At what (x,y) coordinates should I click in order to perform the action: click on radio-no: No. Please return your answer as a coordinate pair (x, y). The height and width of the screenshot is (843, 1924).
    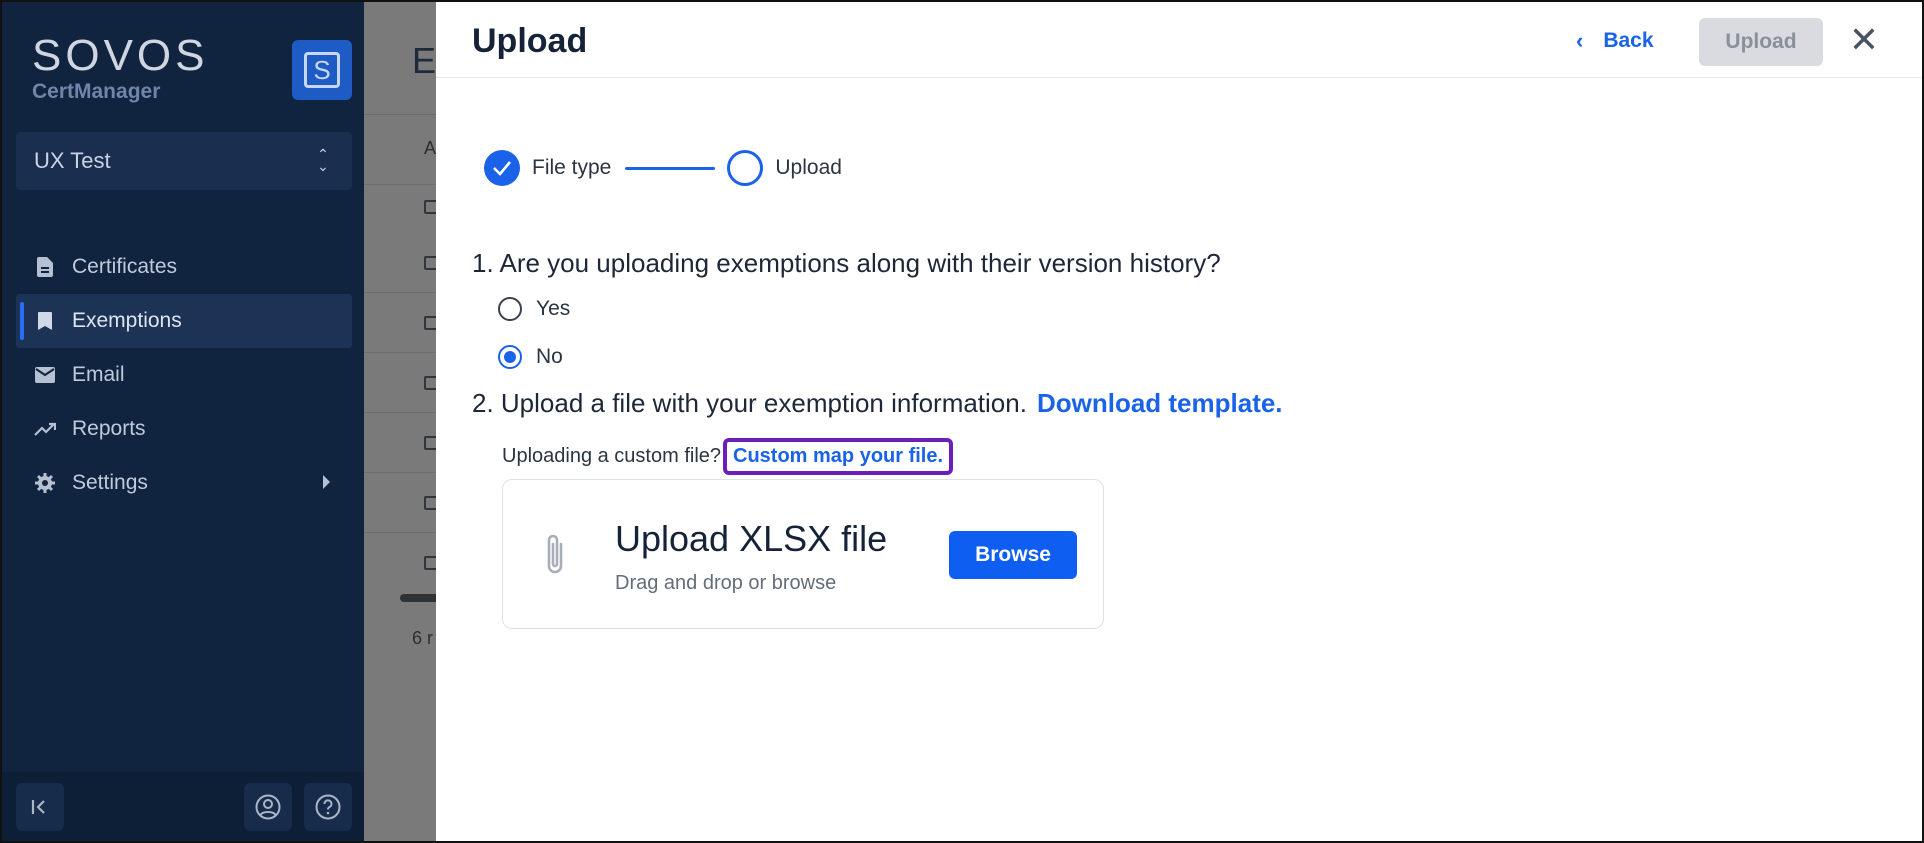
    Looking at the image, I should click on (530, 357).